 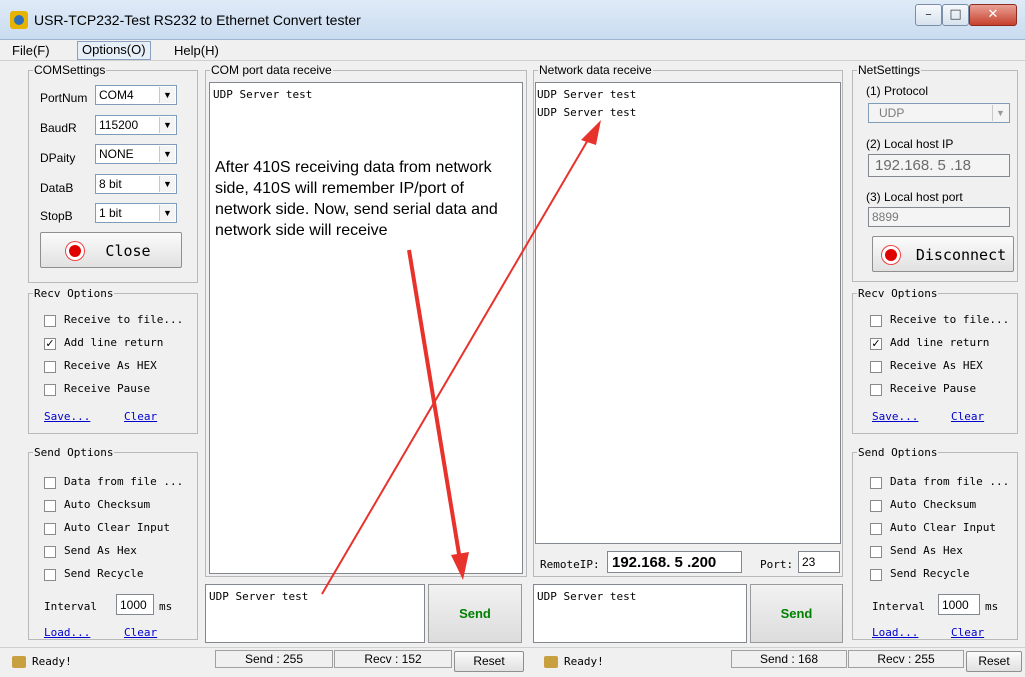 What do you see at coordinates (591, 132) in the screenshot?
I see `arrowhead-up` at bounding box center [591, 132].